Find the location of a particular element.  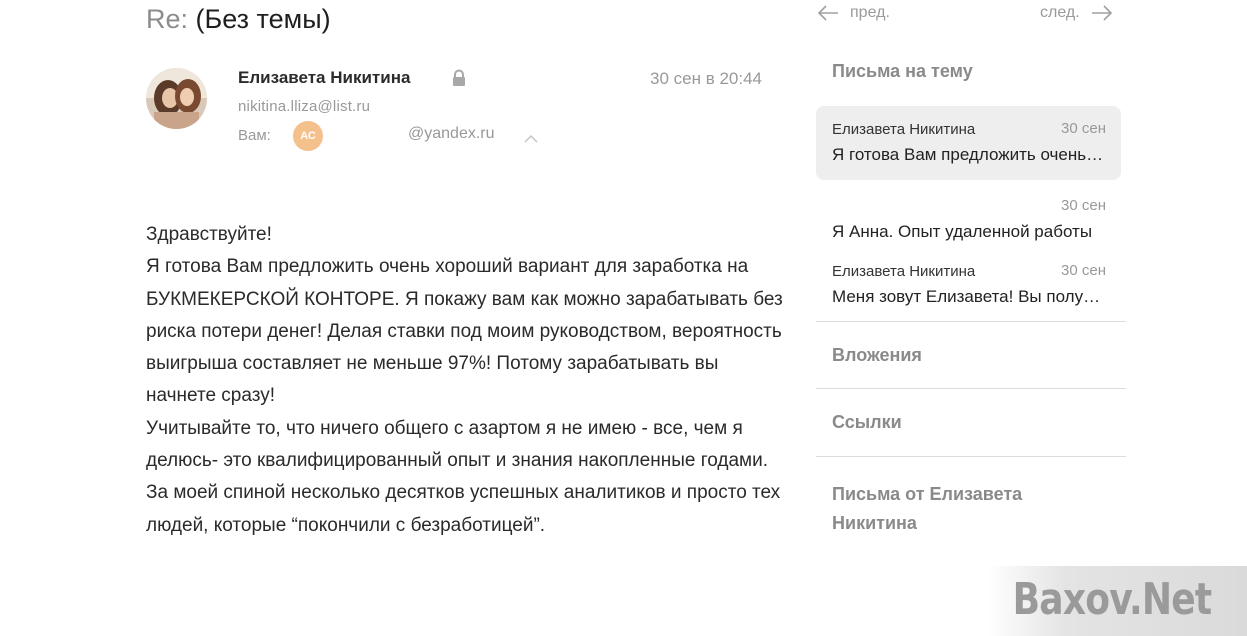

lock-icon is located at coordinates (459, 78).